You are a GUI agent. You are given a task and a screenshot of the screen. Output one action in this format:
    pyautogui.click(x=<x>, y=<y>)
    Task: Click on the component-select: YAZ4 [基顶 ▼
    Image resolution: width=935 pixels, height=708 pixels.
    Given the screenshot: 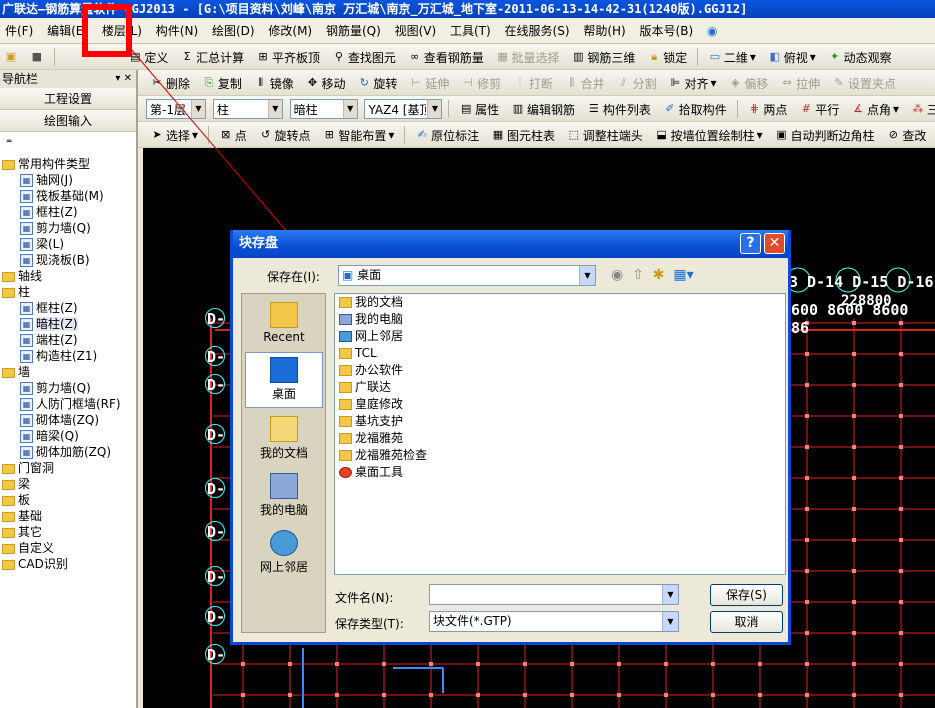 What is the action you would take?
    pyautogui.click(x=403, y=109)
    